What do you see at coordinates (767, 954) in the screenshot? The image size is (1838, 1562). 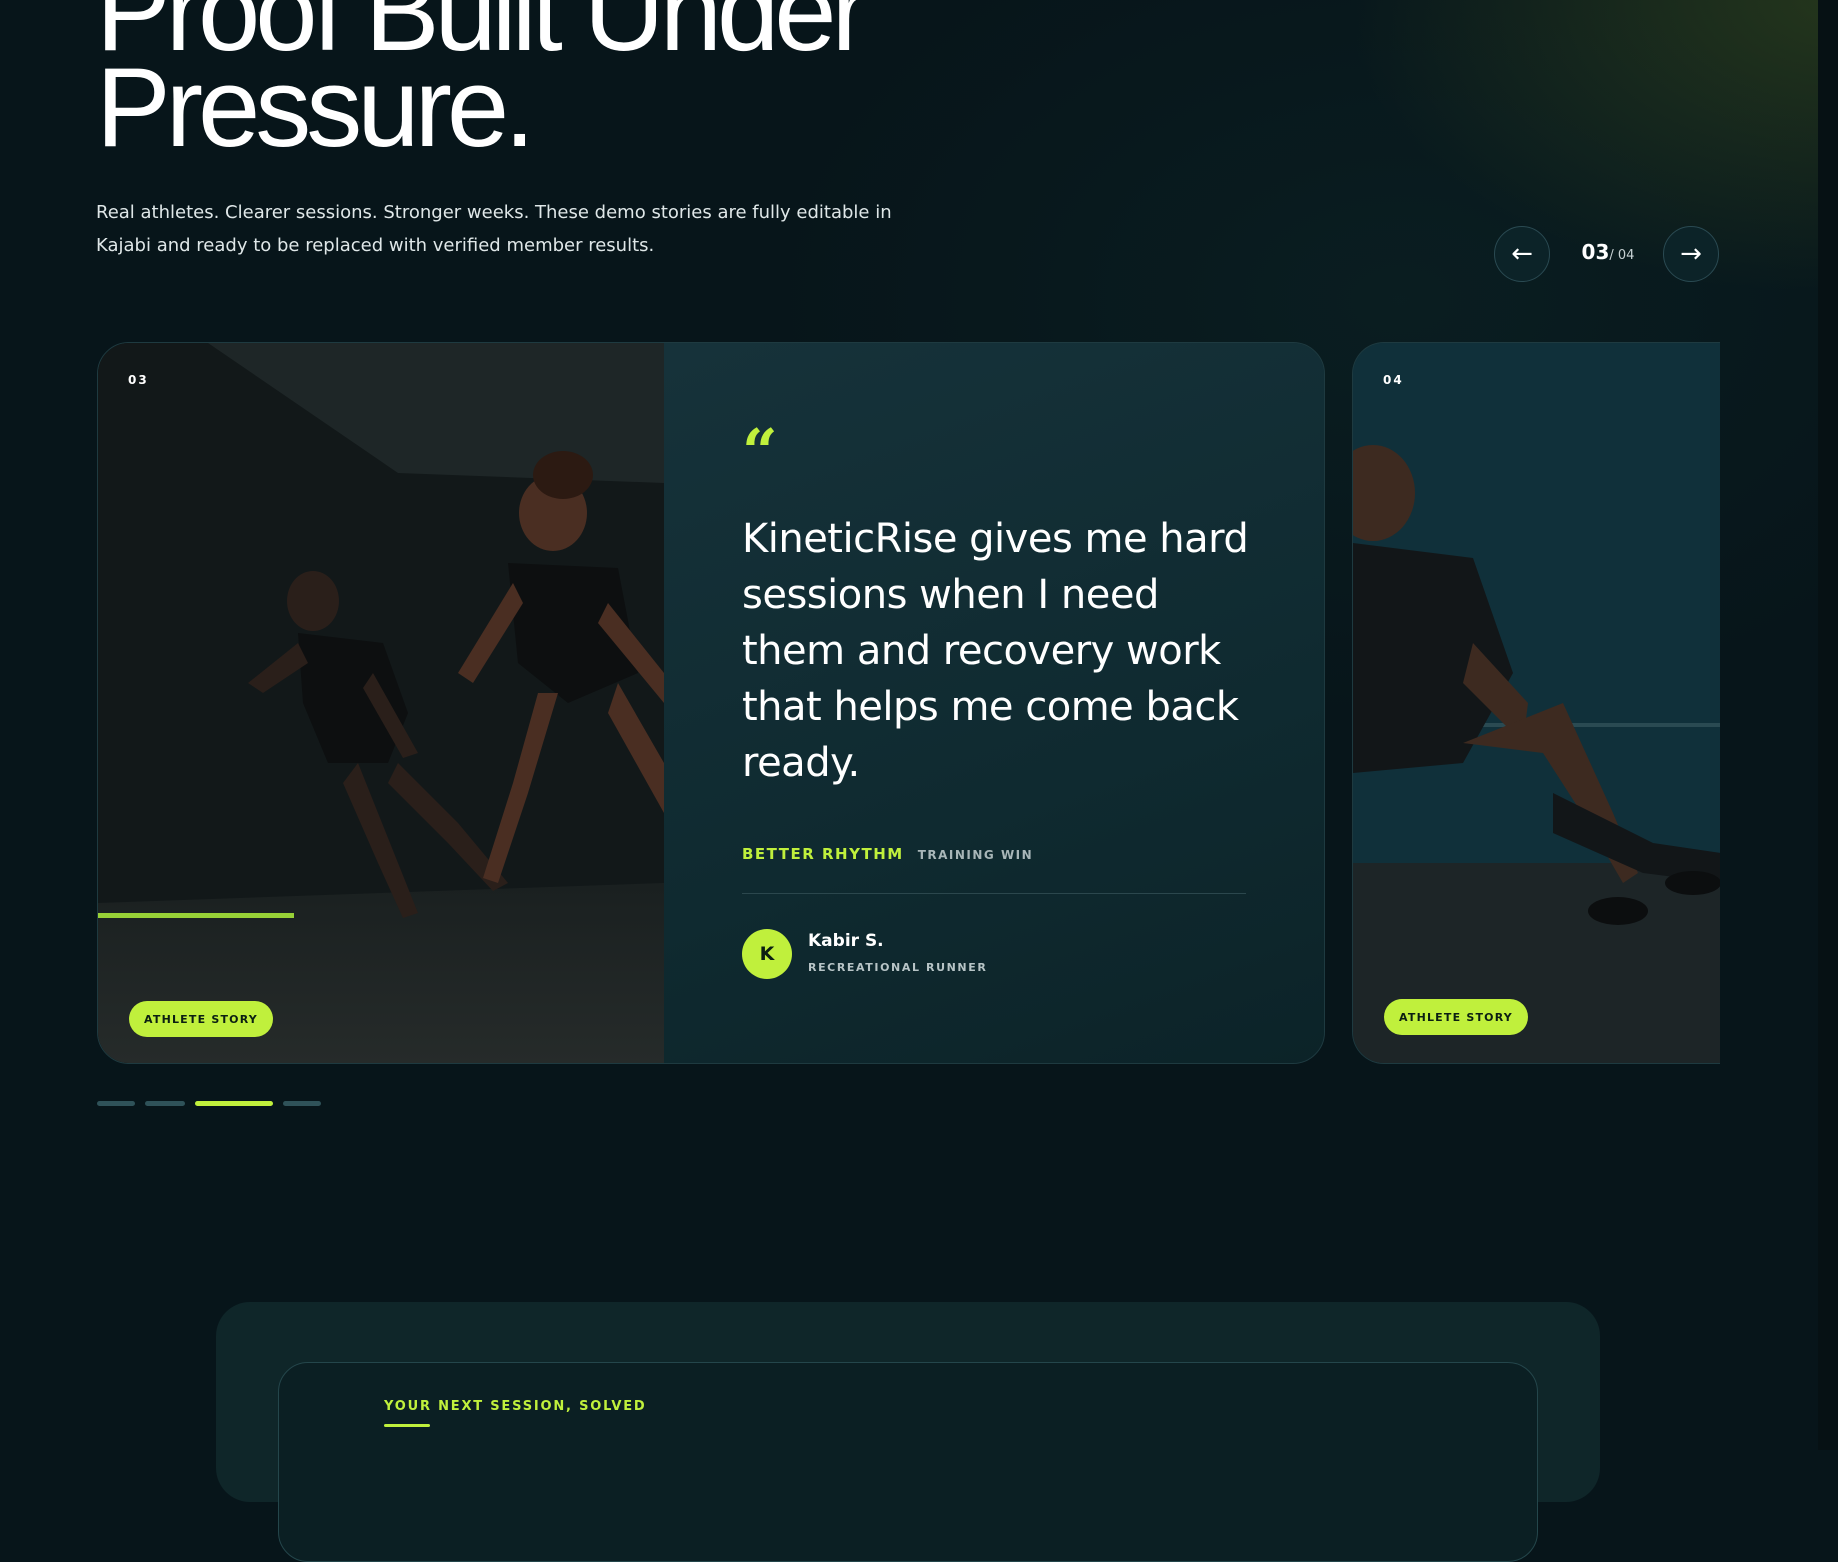 I see `avatar: K` at bounding box center [767, 954].